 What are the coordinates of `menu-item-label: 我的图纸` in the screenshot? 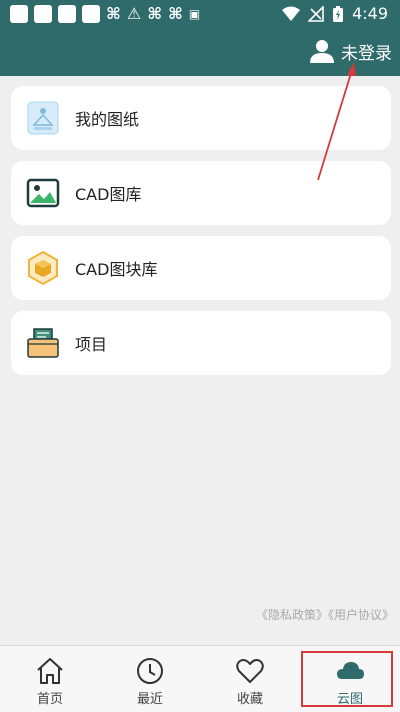 It's located at (107, 119).